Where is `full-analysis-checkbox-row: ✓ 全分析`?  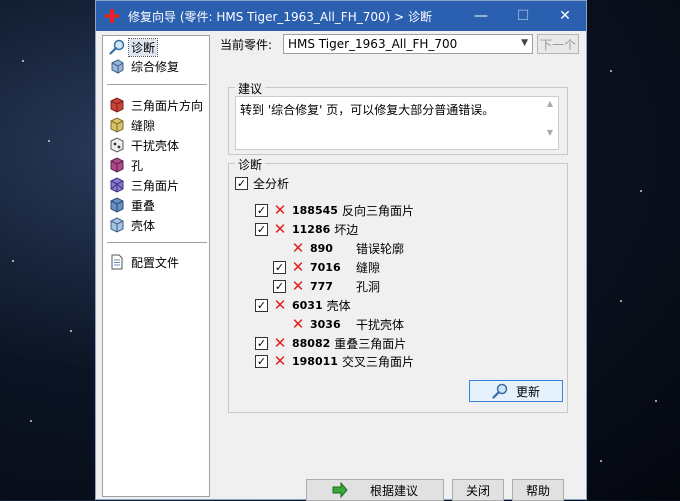 full-analysis-checkbox-row: ✓ 全分析 is located at coordinates (262, 183).